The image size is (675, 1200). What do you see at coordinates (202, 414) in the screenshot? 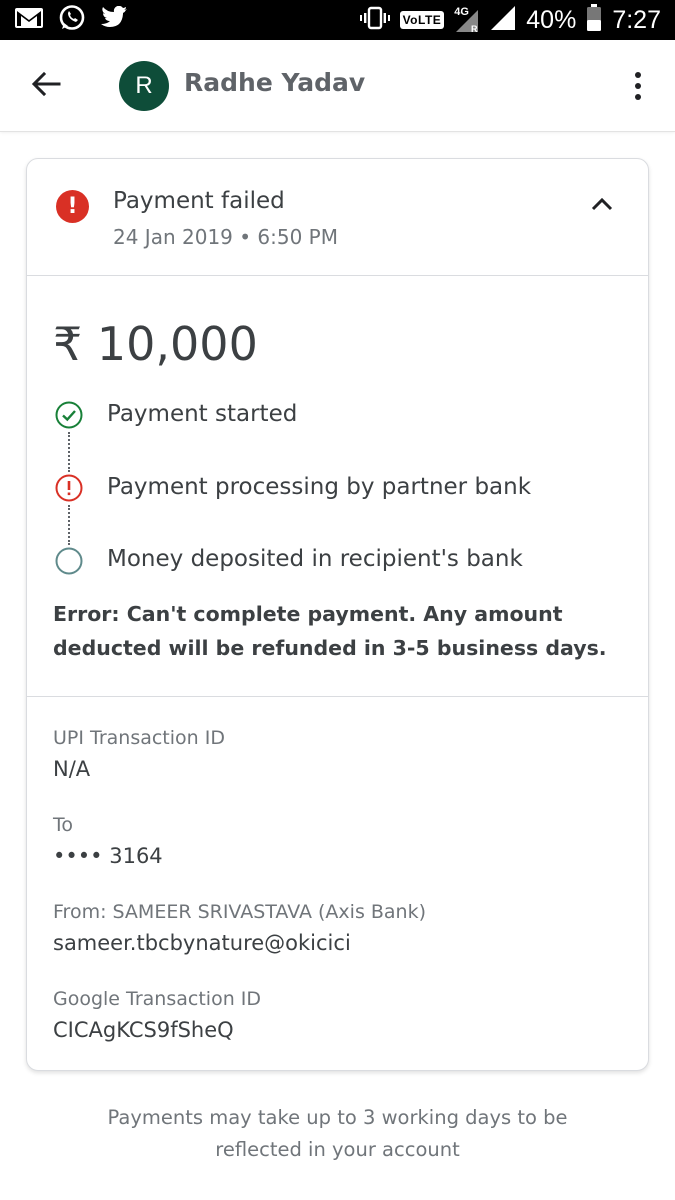
I see `timeline-step-started: Payment started` at bounding box center [202, 414].